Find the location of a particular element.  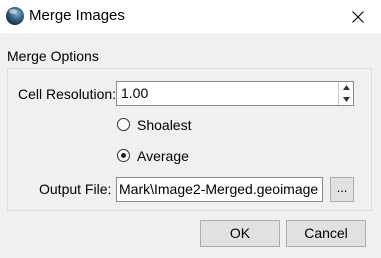

close-icon is located at coordinates (358, 16).